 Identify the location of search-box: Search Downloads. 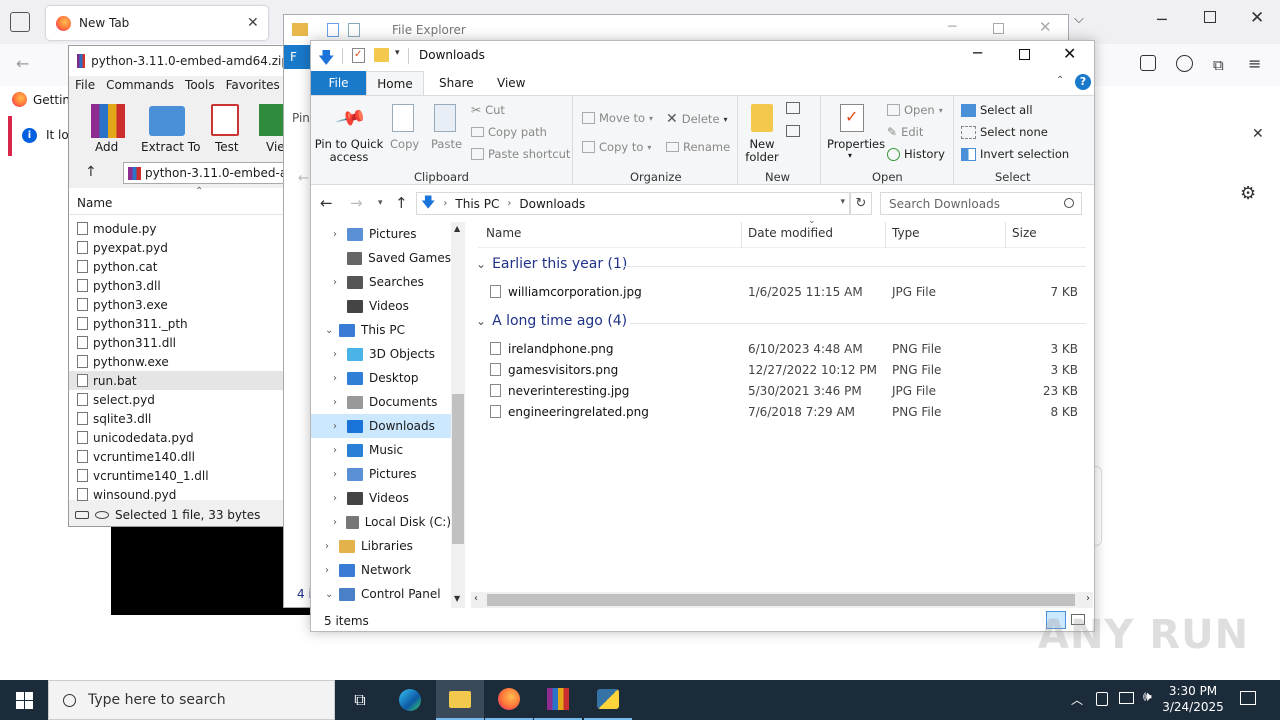
(981, 203).